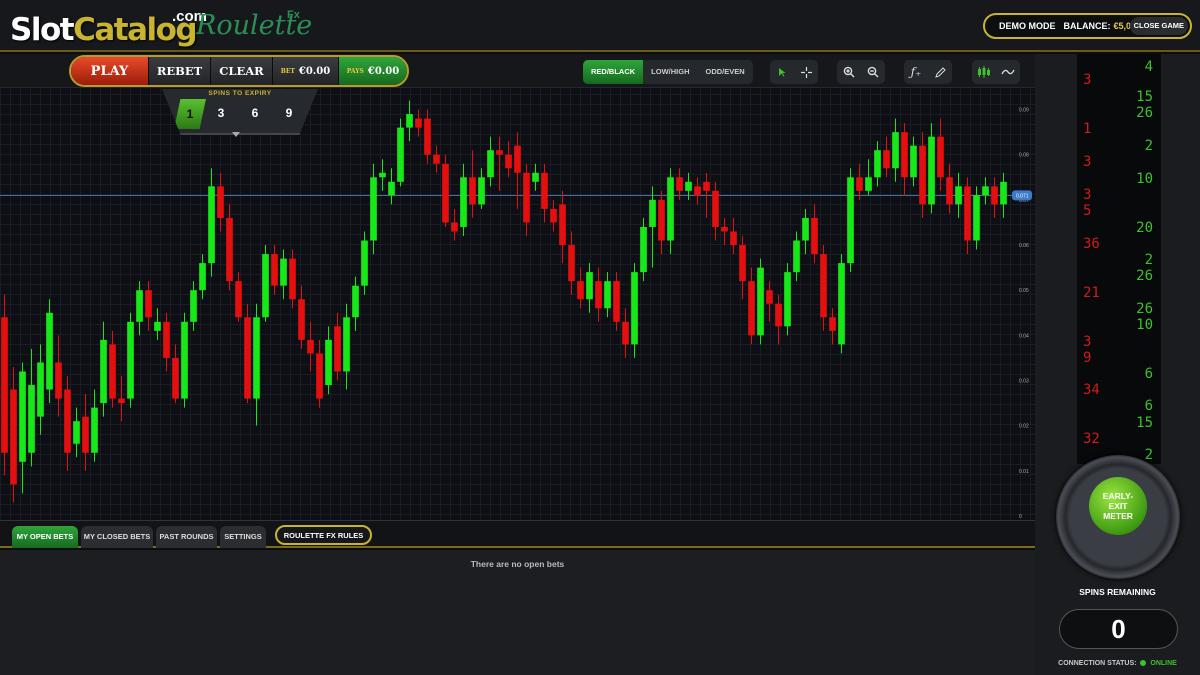 This screenshot has height=675, width=1200. What do you see at coordinates (849, 72) in the screenshot?
I see `zoom-in-icon` at bounding box center [849, 72].